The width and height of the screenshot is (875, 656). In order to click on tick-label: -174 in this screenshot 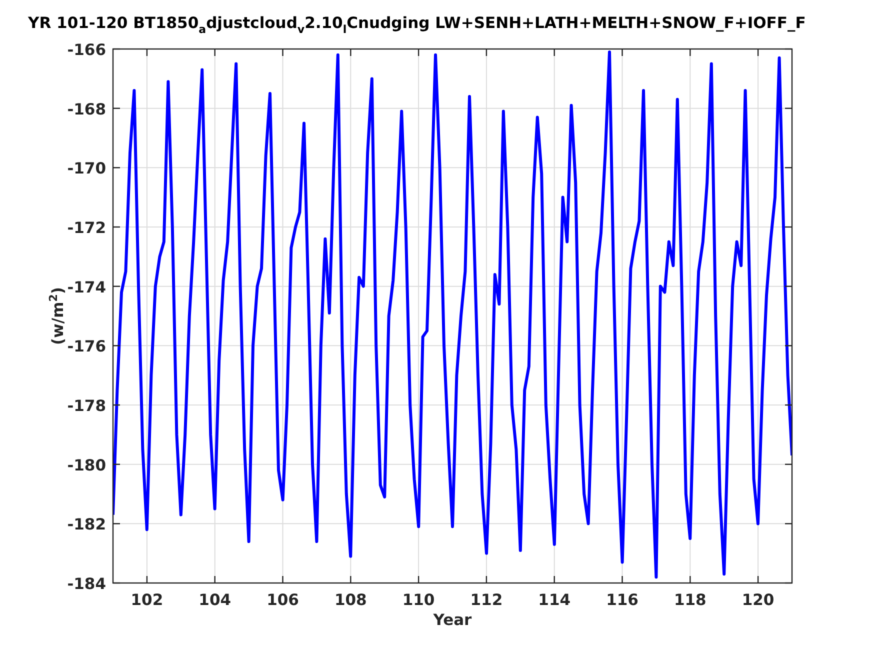, I will do `click(86, 287)`.